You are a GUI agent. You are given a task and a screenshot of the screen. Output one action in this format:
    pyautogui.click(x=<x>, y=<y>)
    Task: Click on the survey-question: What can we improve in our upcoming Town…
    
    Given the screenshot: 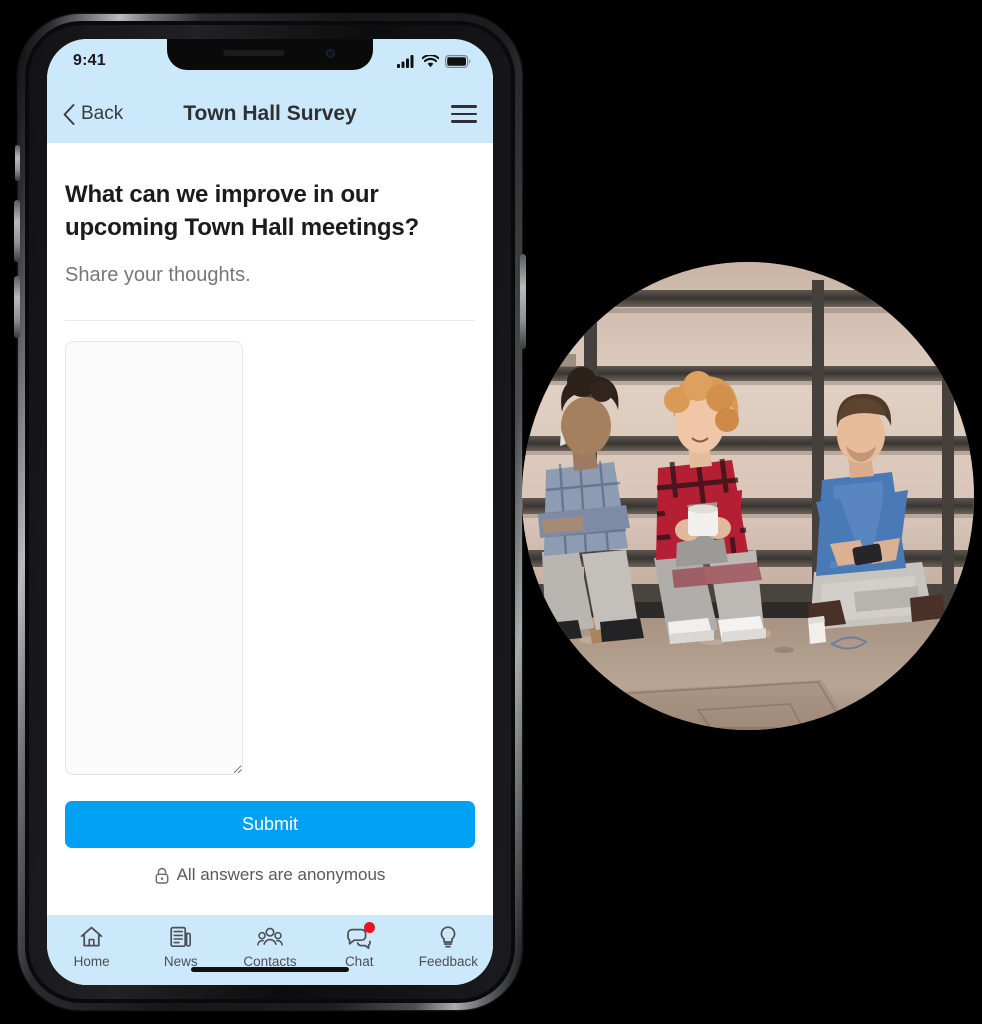 What is the action you would take?
    pyautogui.click(x=242, y=211)
    